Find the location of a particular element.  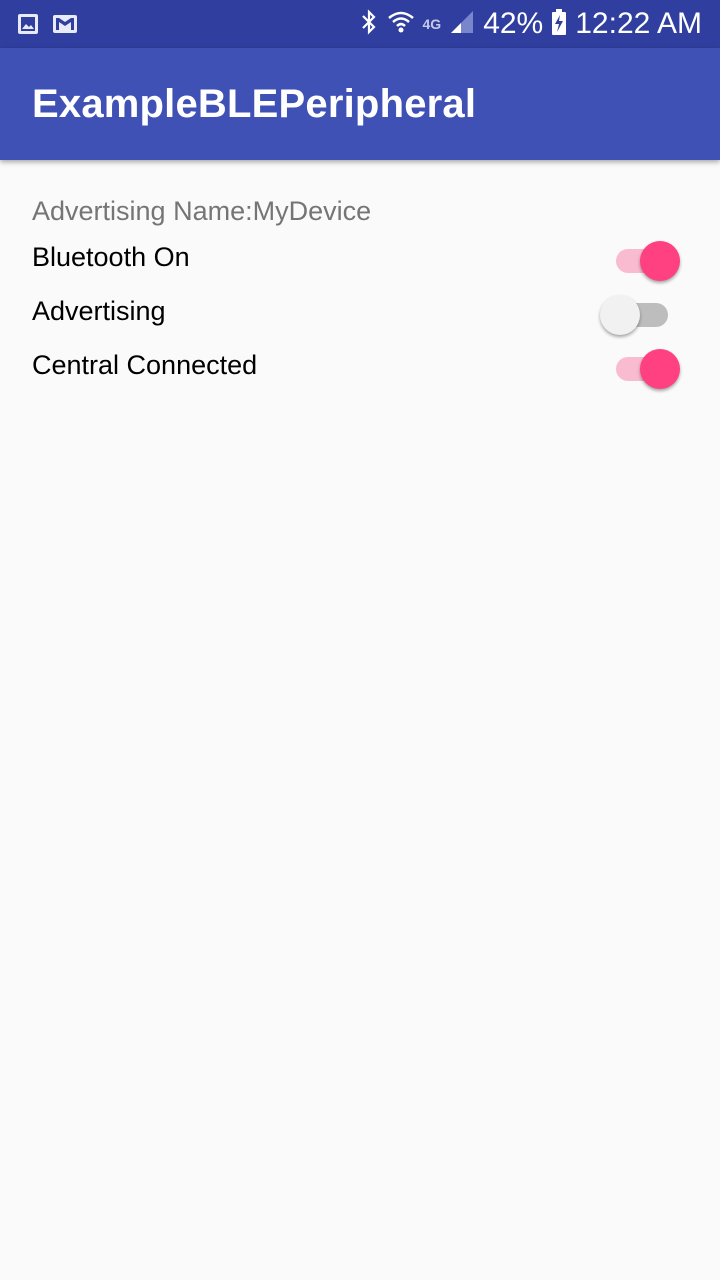

central-connected-label: Central Connected is located at coordinates (145, 365).